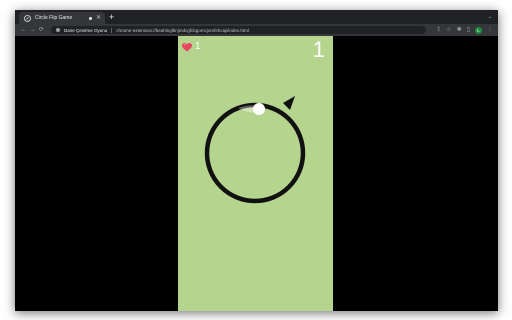 The width and height of the screenshot is (512, 320). Describe the element at coordinates (255, 153) in the screenshot. I see `ring-circle` at that location.